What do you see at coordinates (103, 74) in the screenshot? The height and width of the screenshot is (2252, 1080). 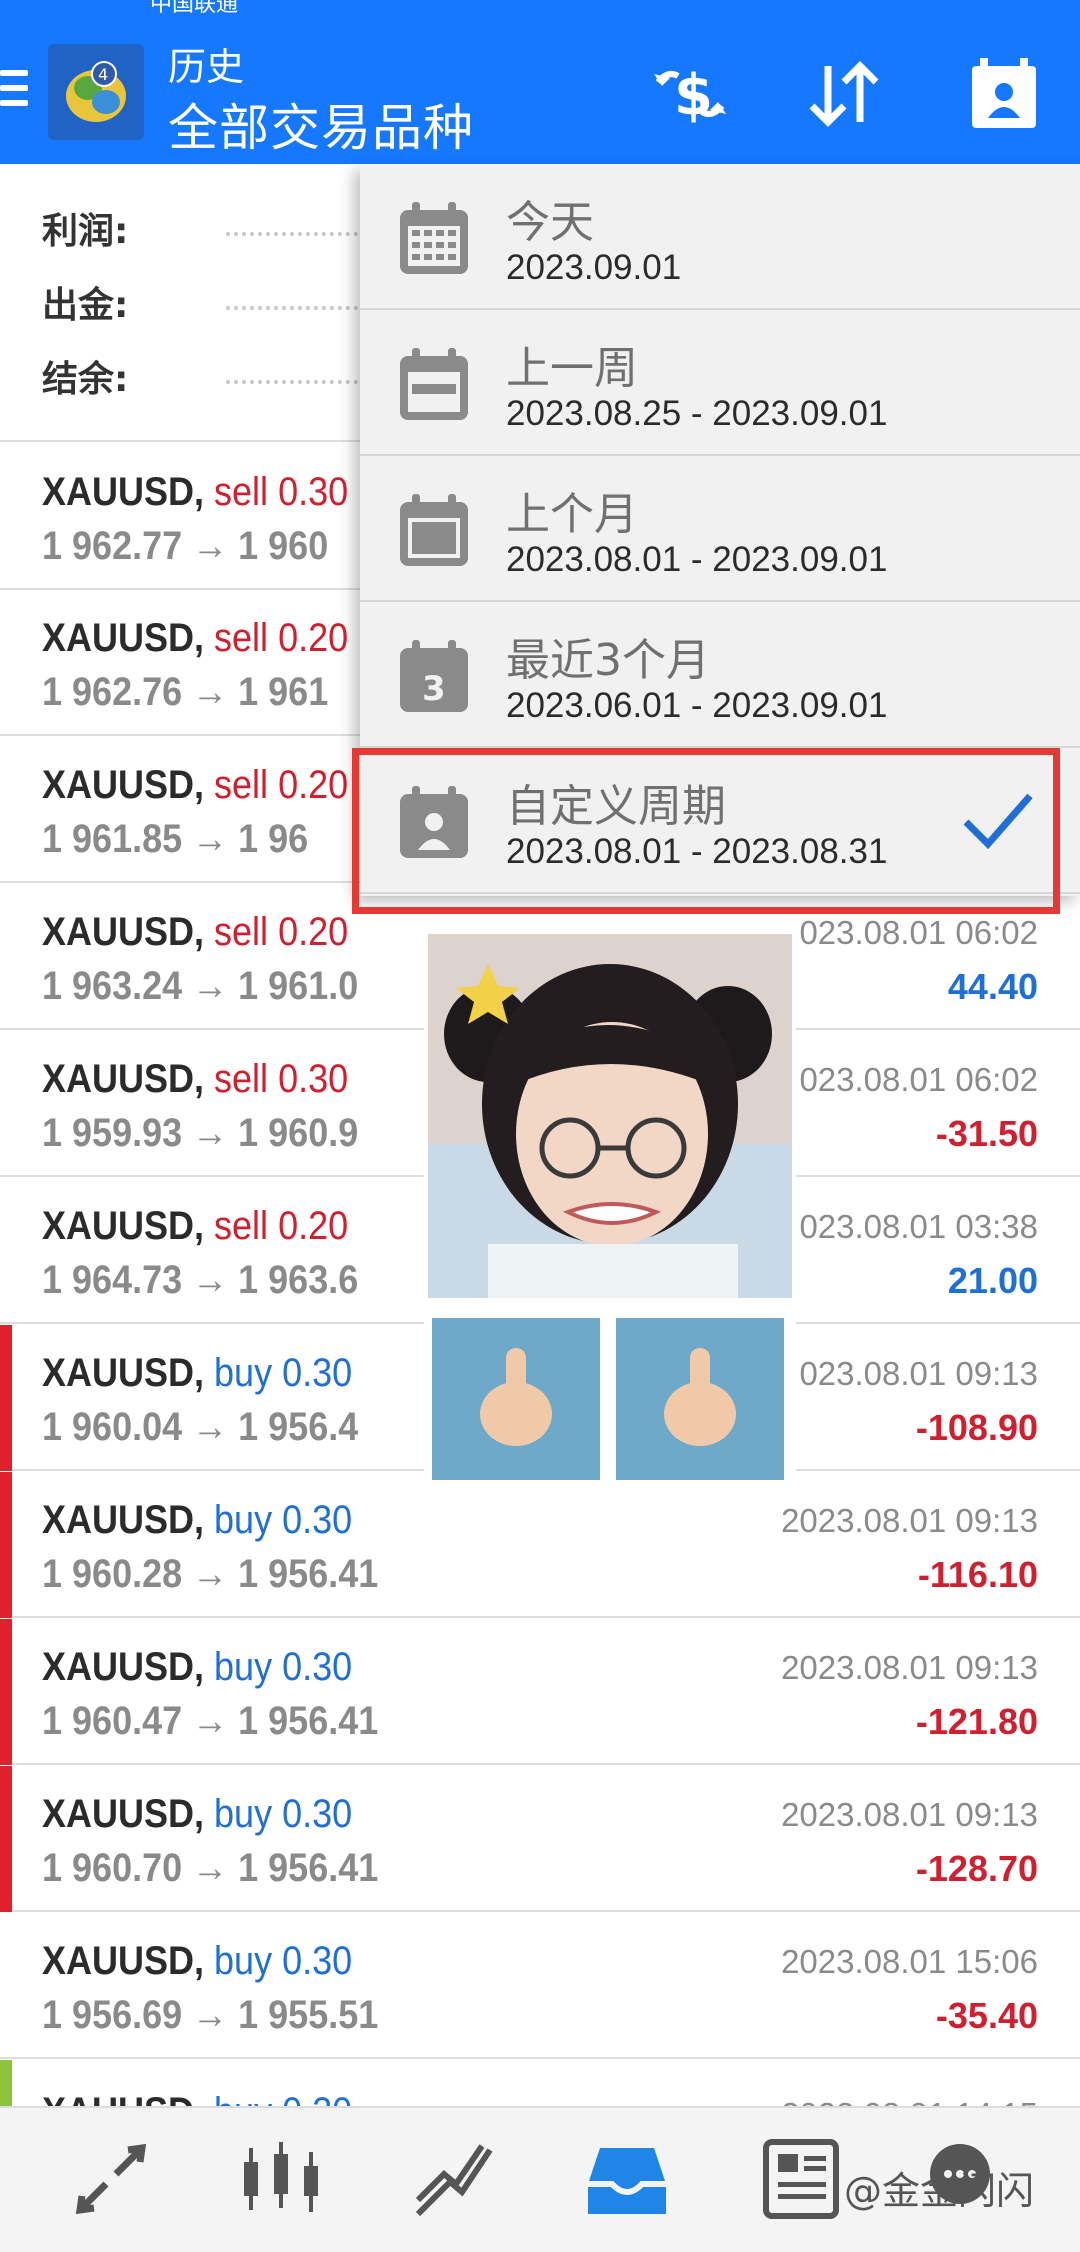 I see `svg-text: 4` at bounding box center [103, 74].